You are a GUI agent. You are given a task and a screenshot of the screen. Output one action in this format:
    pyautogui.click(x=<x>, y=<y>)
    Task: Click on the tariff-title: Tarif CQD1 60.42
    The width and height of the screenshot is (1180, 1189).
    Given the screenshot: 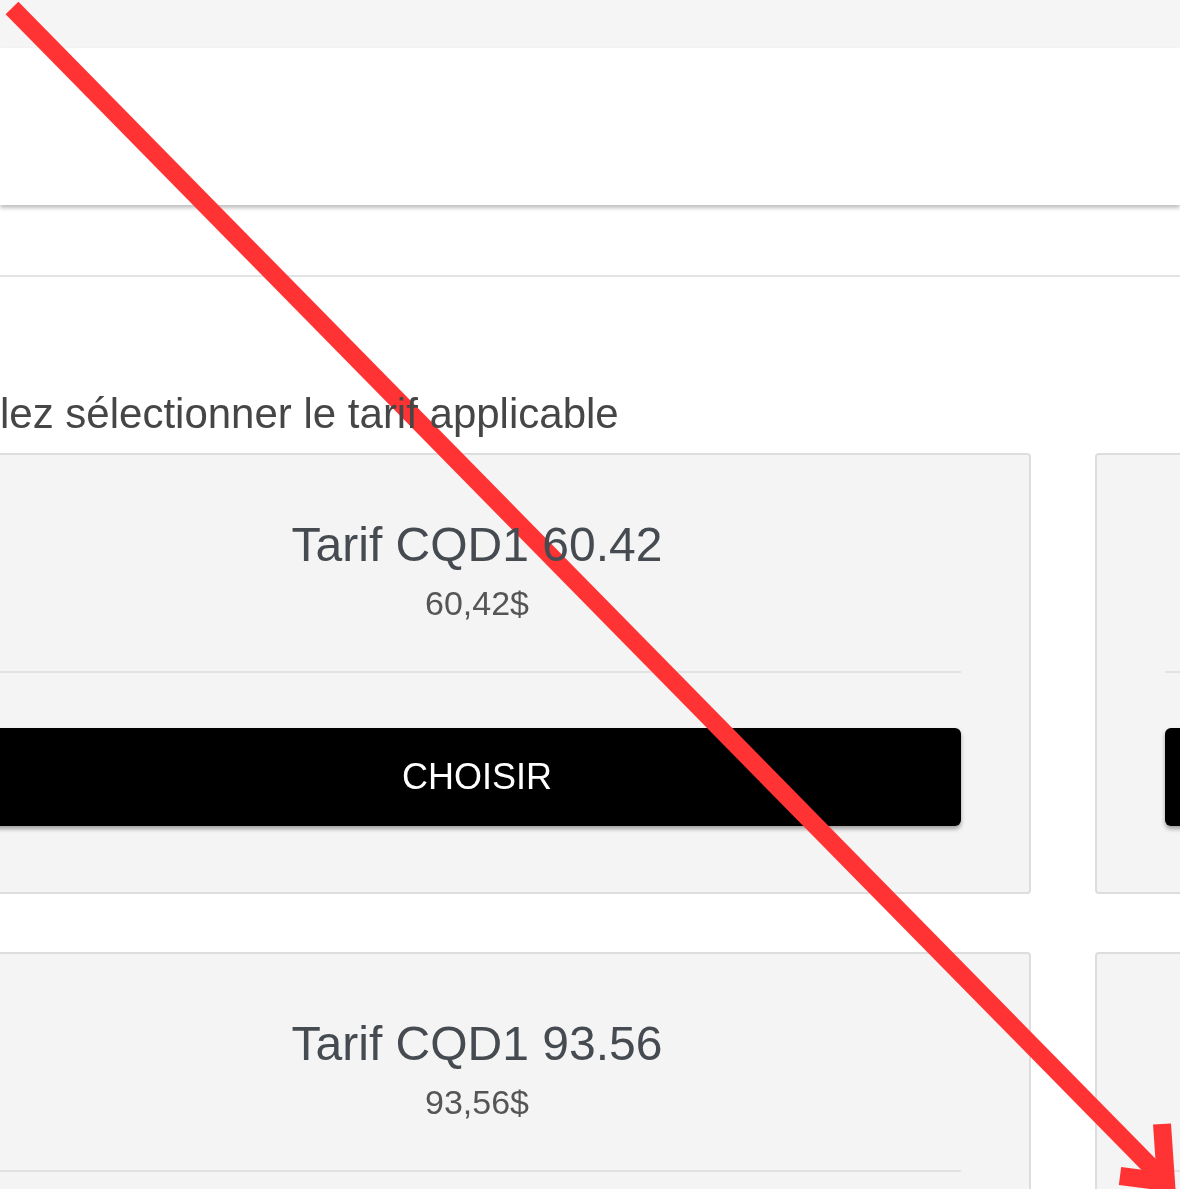 What is the action you would take?
    pyautogui.click(x=477, y=545)
    